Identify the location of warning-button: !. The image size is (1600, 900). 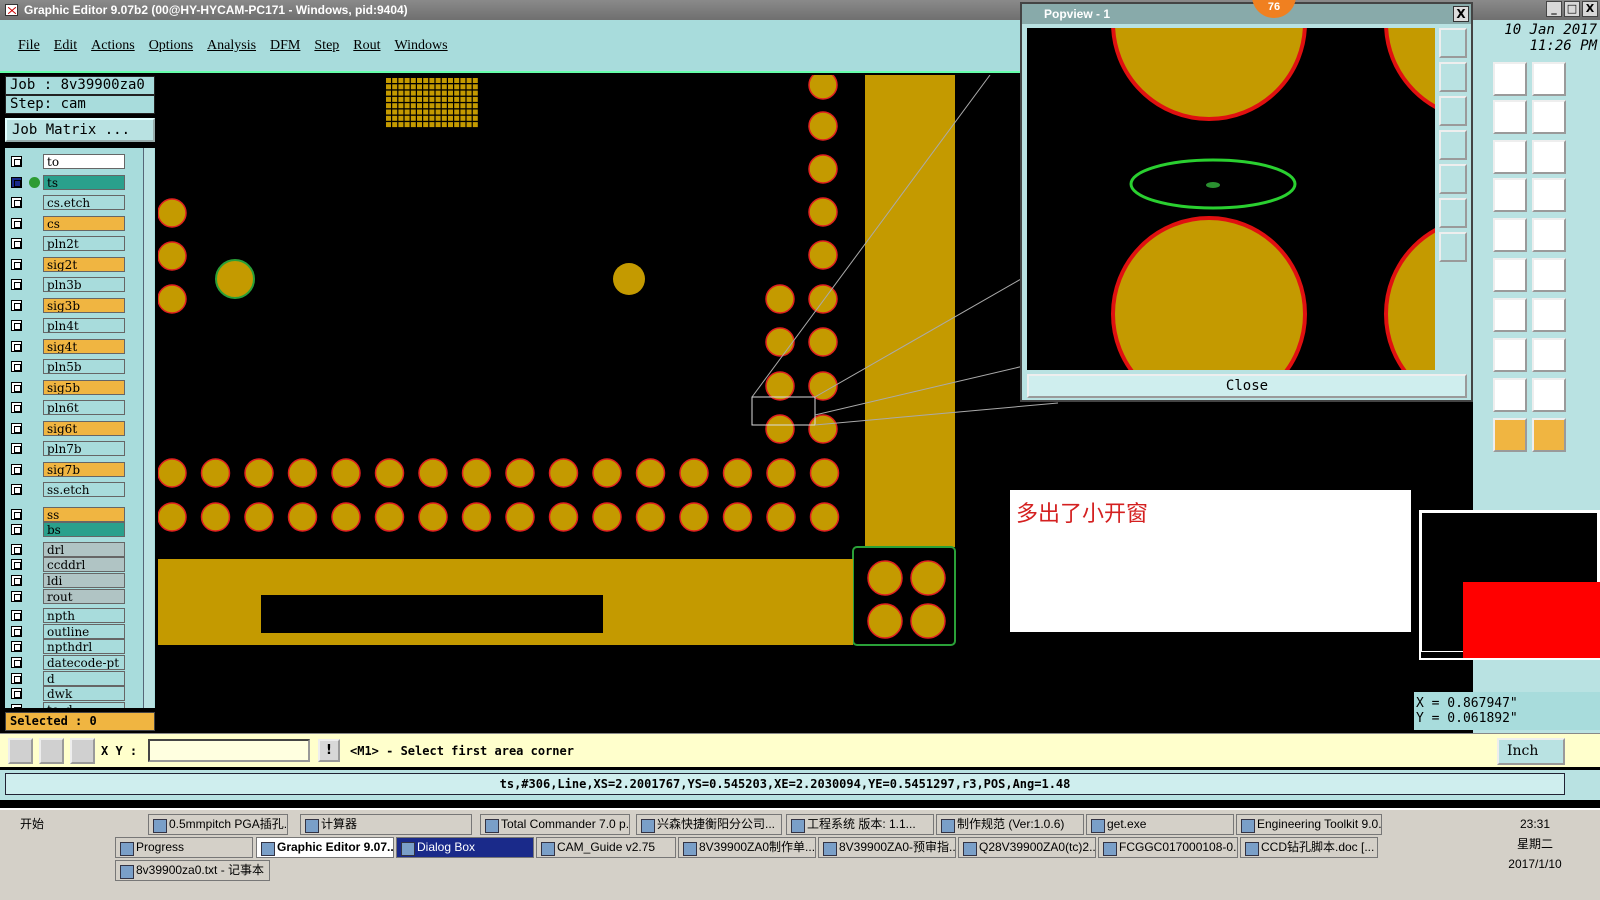
(329, 750).